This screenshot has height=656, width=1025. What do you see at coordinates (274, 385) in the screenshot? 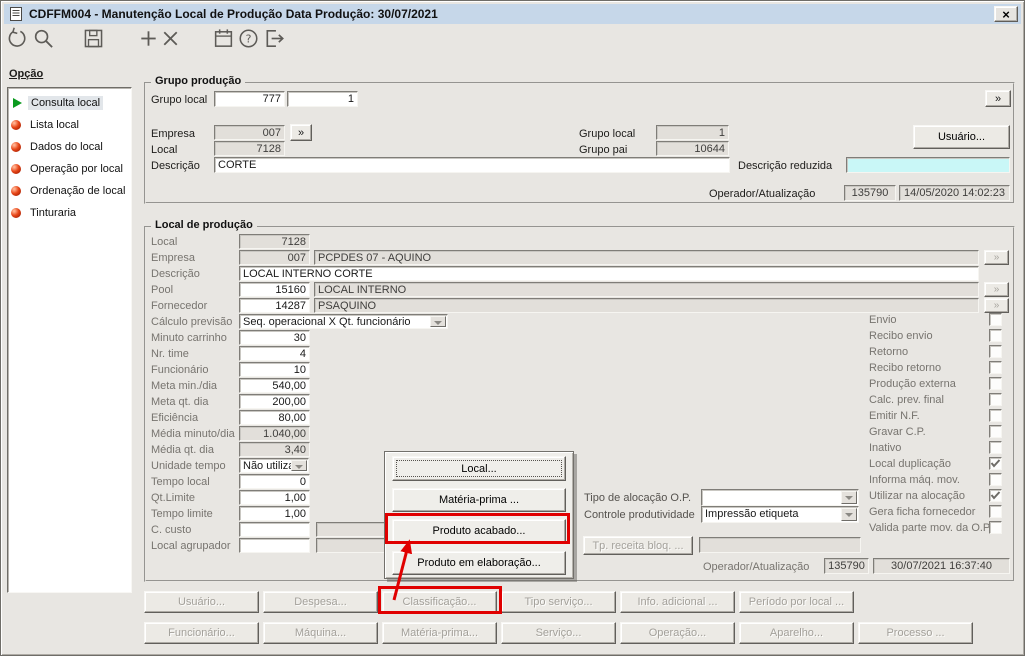
I see `meta-min-dia-field: 540,00` at bounding box center [274, 385].